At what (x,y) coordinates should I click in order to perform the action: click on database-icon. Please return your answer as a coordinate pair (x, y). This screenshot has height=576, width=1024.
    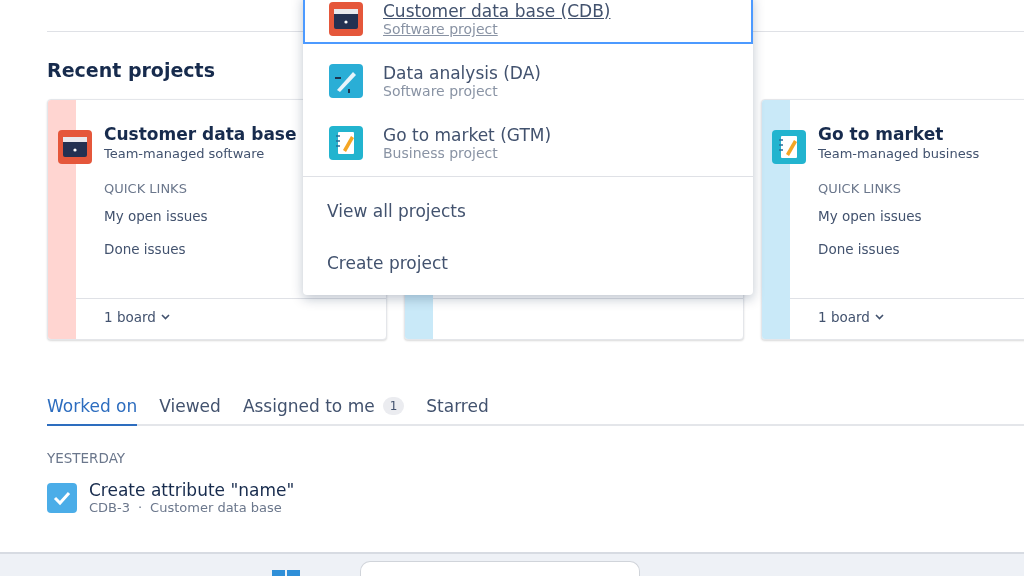
    Looking at the image, I should click on (75, 147).